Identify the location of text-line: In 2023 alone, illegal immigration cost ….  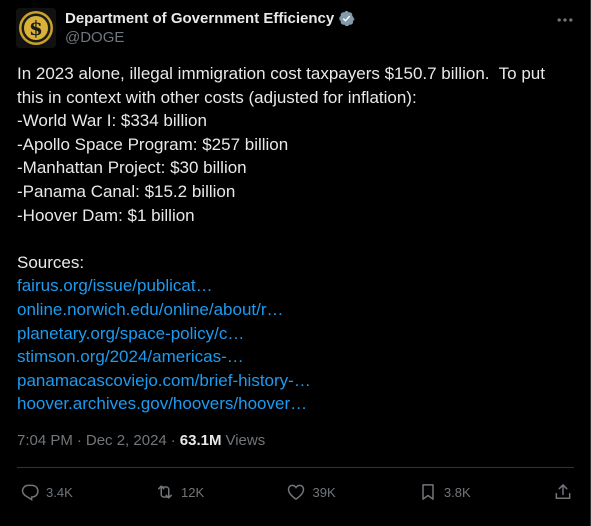
(281, 73).